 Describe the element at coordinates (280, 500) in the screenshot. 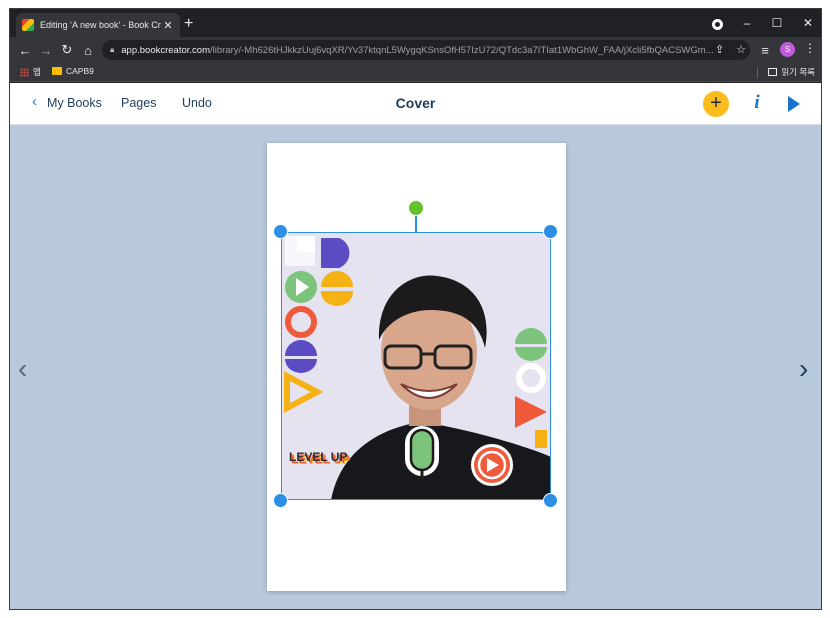

I see `resize-handle-bottom-left` at that location.